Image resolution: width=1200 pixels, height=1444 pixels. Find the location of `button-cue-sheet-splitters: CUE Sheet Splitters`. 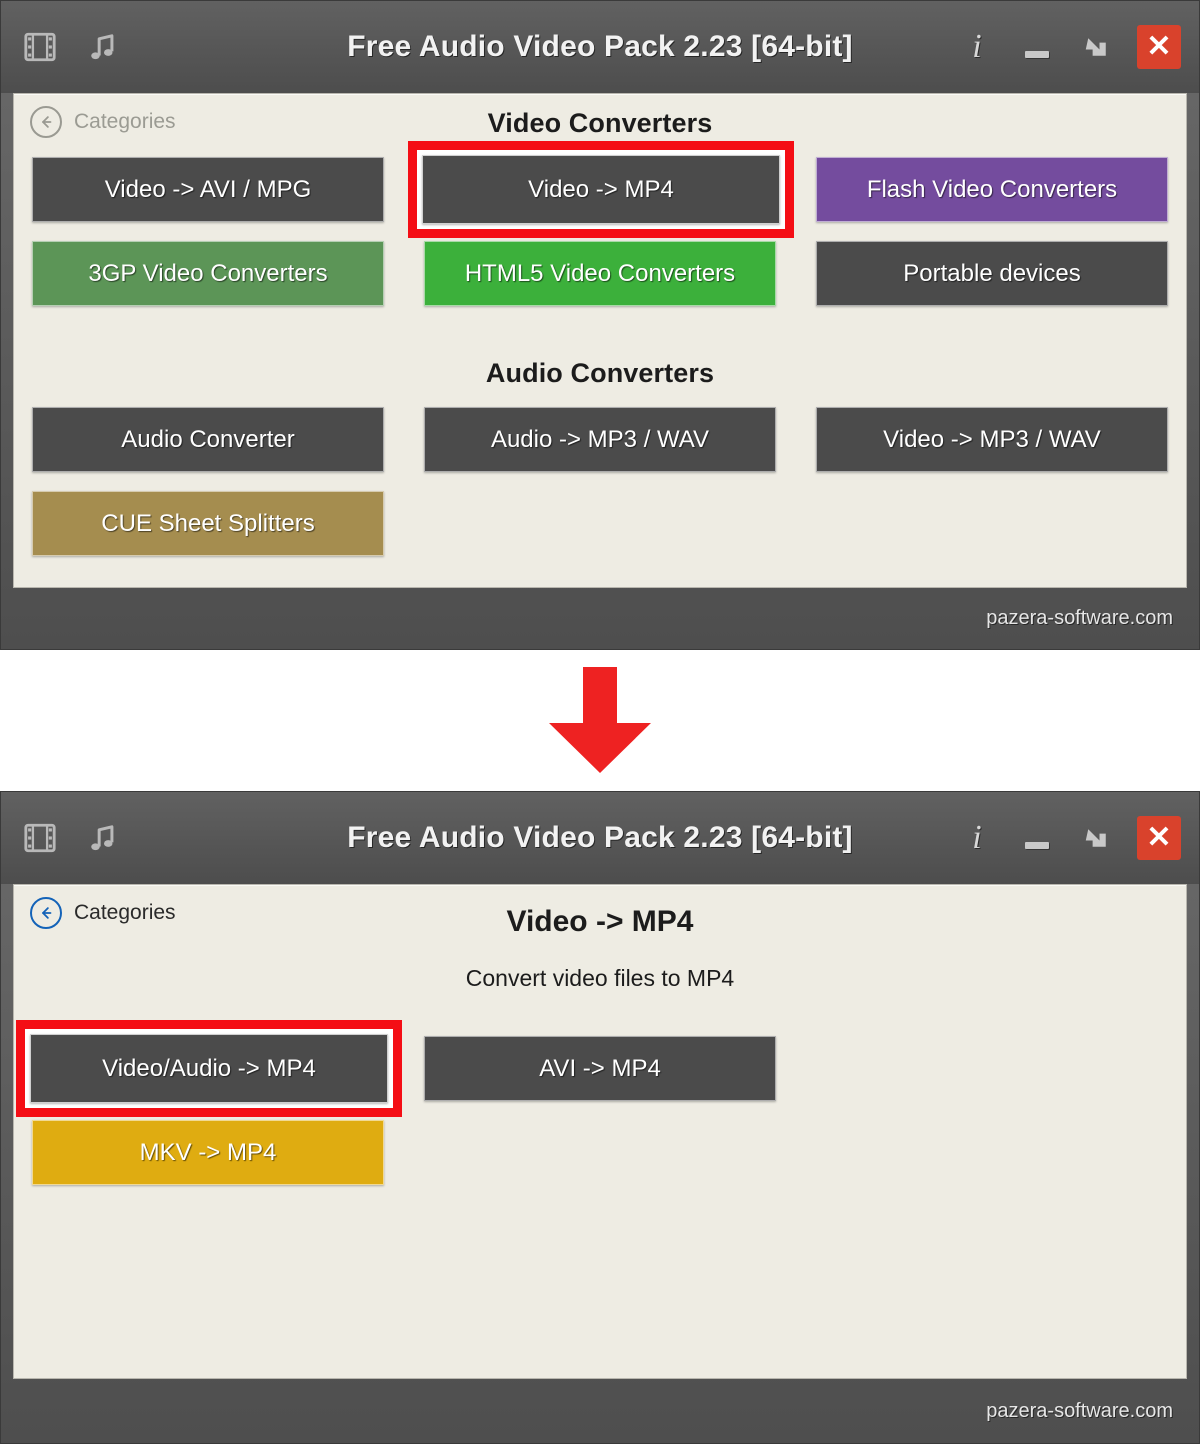

button-cue-sheet-splitters: CUE Sheet Splitters is located at coordinates (208, 523).